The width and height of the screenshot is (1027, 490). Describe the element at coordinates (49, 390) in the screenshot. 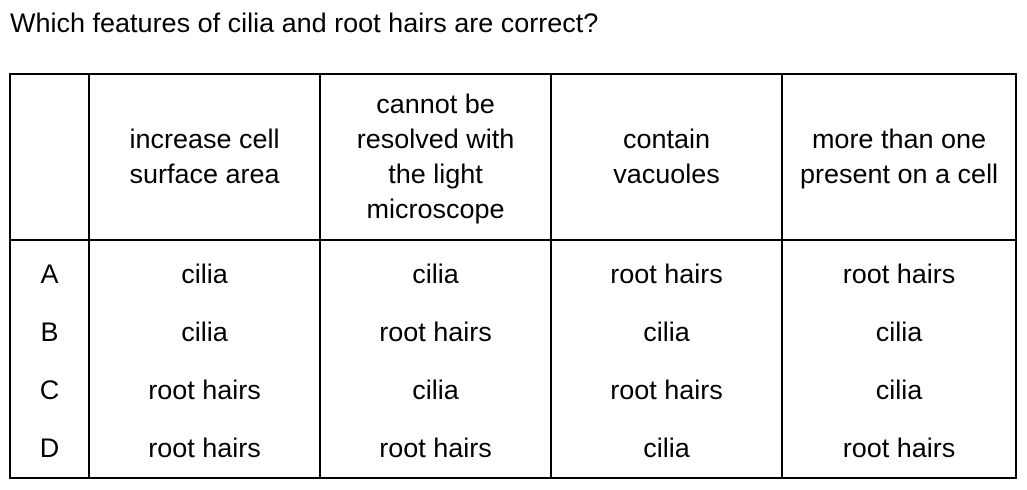

I see `row-letter: C` at that location.